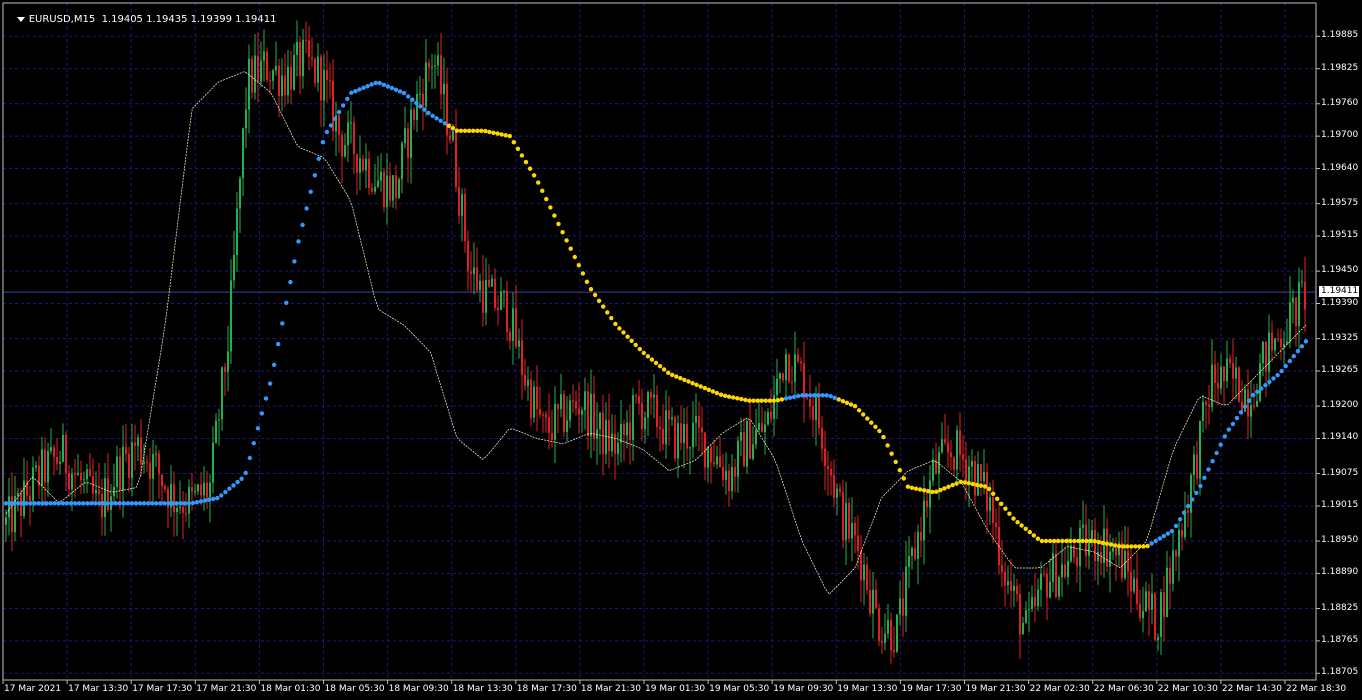  I want to click on x-tick-label: 18 Mar 13:30, so click(482, 689).